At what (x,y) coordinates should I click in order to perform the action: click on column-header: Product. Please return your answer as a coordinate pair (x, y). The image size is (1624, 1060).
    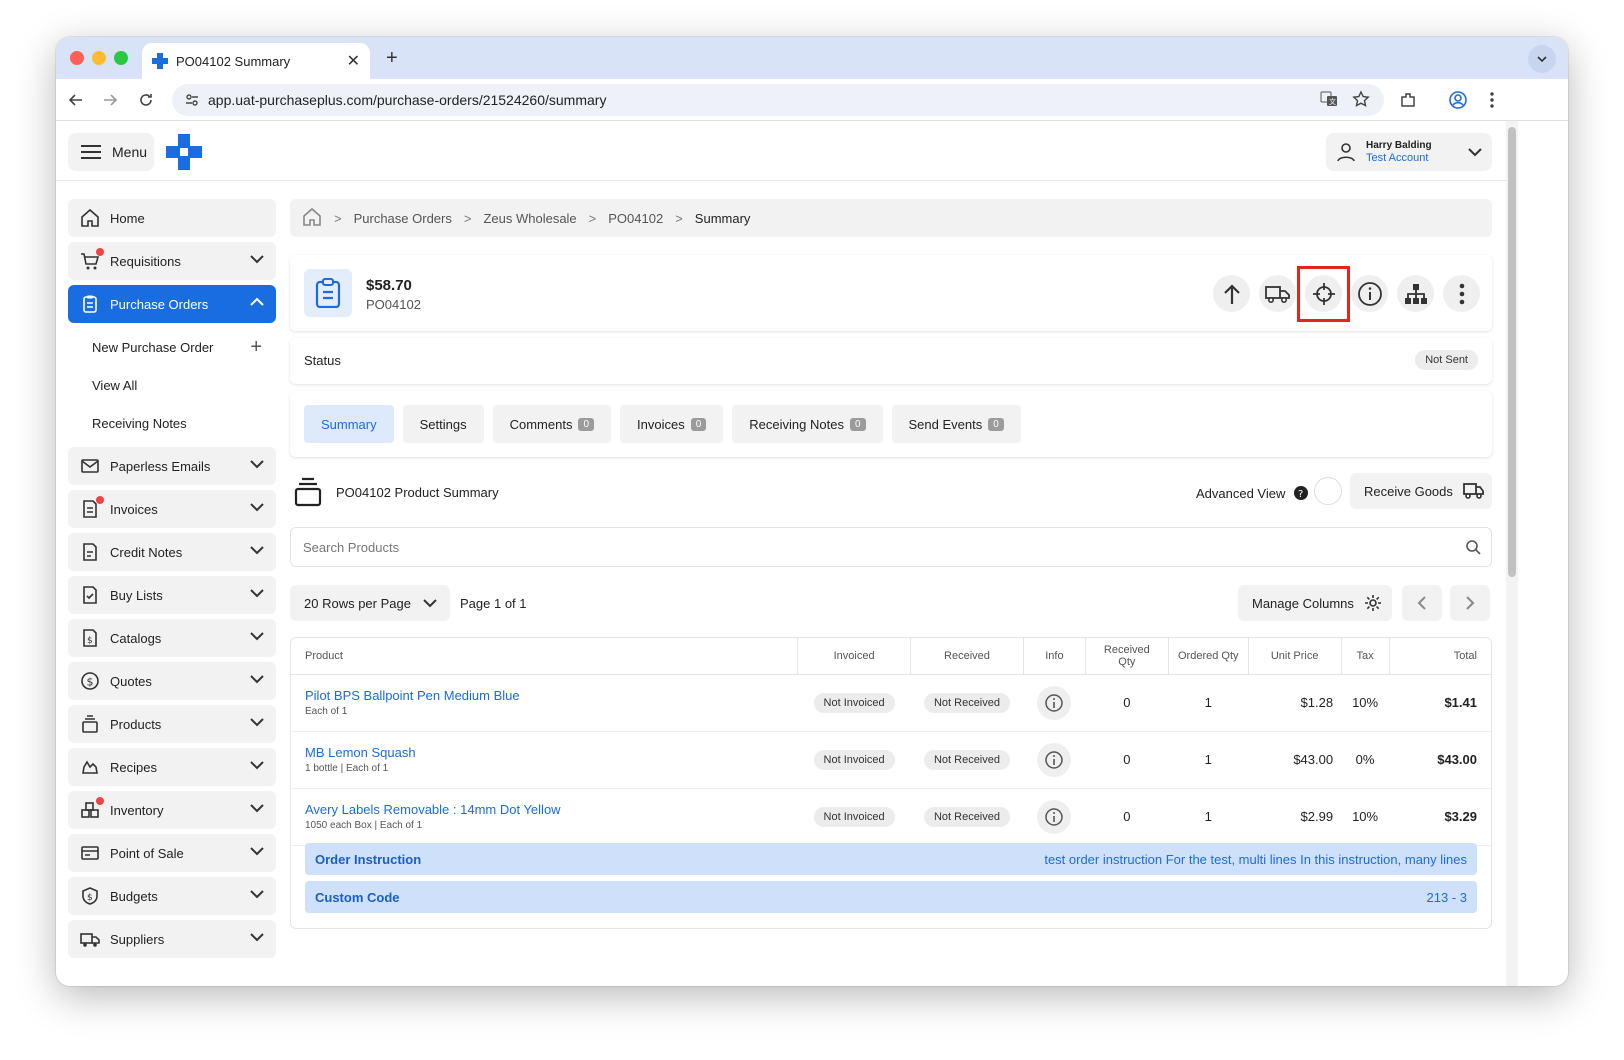
    Looking at the image, I should click on (544, 656).